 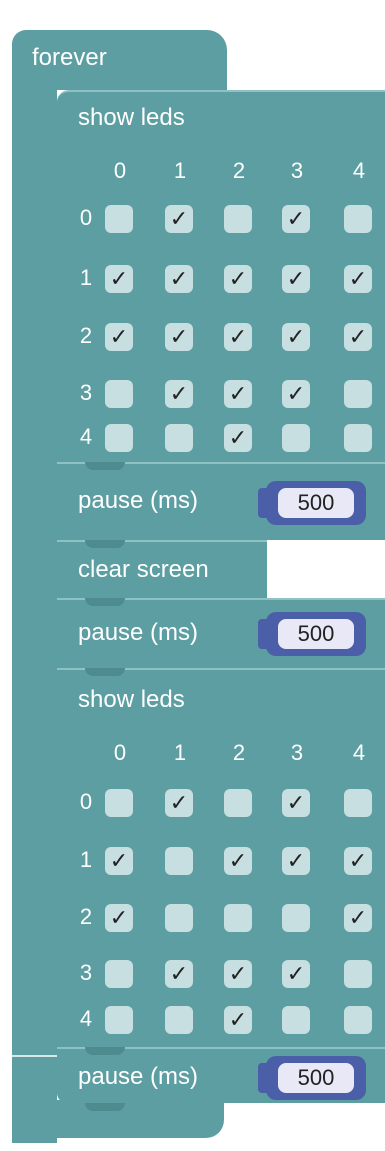 I want to click on forever-inner-edge, so click(x=34, y=1056).